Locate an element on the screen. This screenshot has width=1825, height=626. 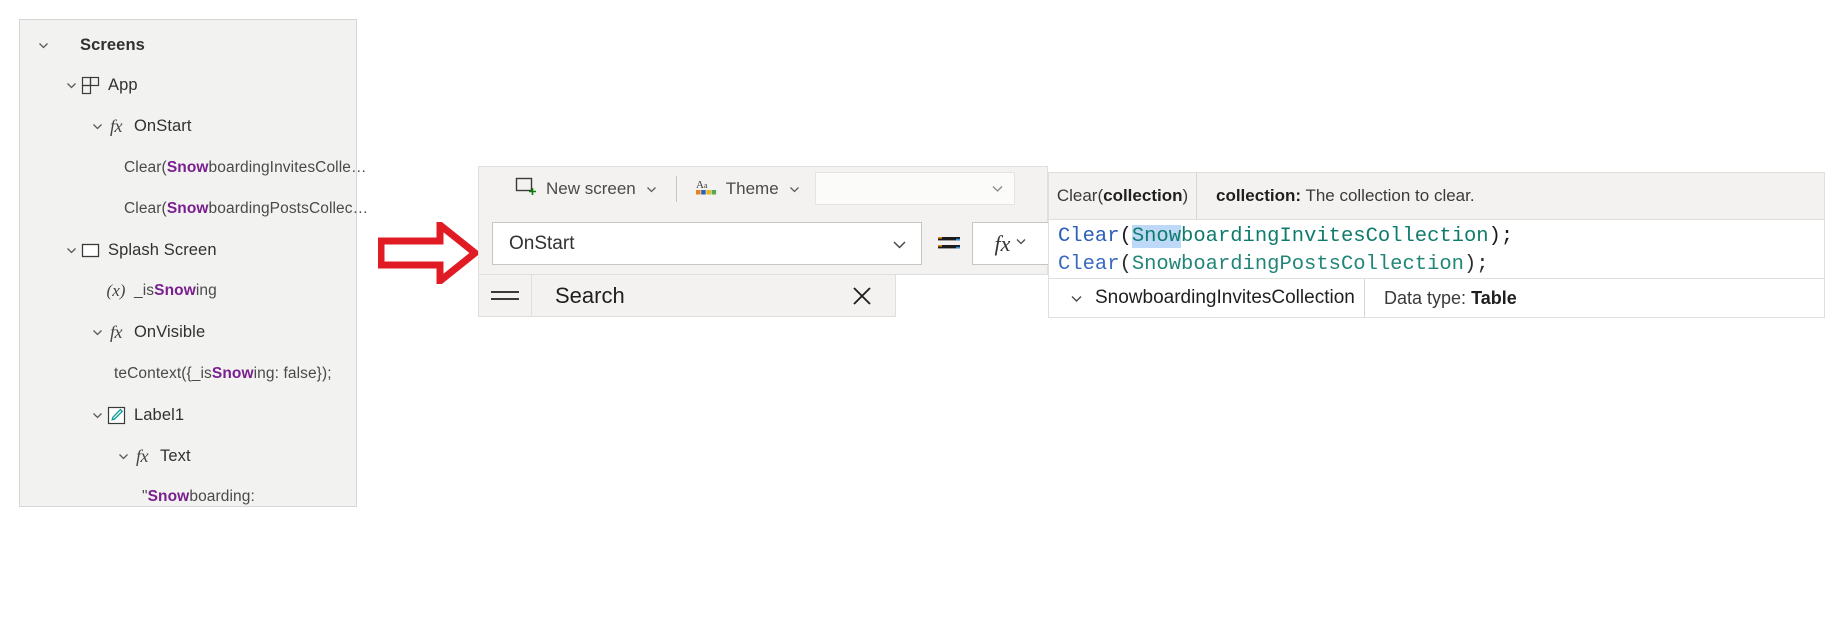
hamburger-icon is located at coordinates (505, 295).